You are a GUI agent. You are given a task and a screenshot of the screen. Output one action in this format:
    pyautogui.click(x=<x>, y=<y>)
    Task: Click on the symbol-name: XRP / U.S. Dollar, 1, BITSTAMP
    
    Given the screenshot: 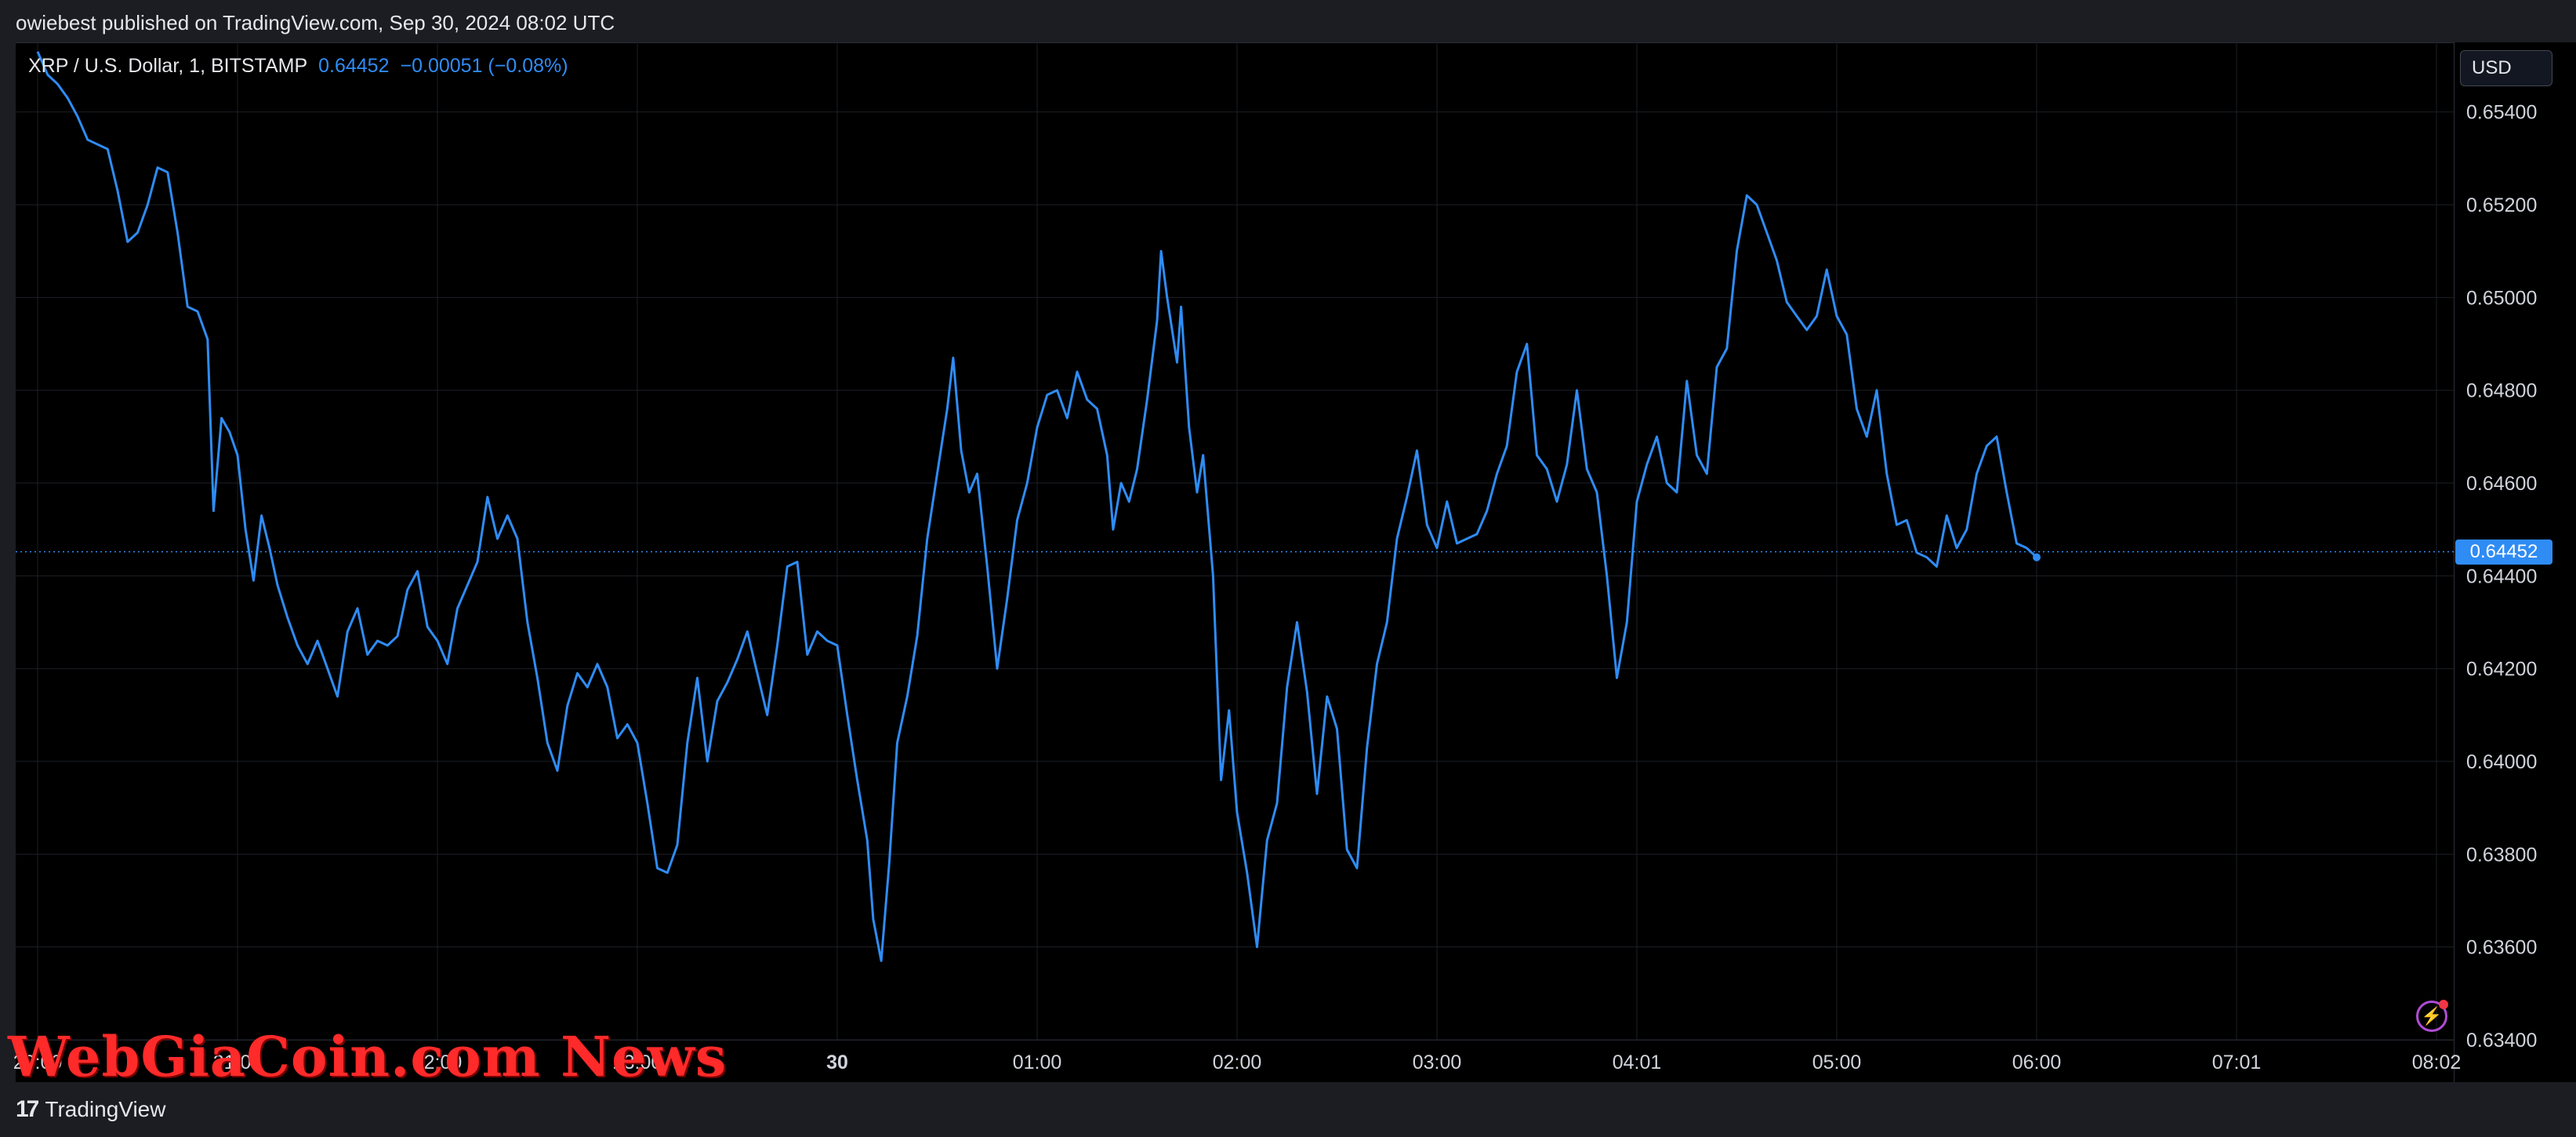 What is the action you would take?
    pyautogui.click(x=167, y=66)
    